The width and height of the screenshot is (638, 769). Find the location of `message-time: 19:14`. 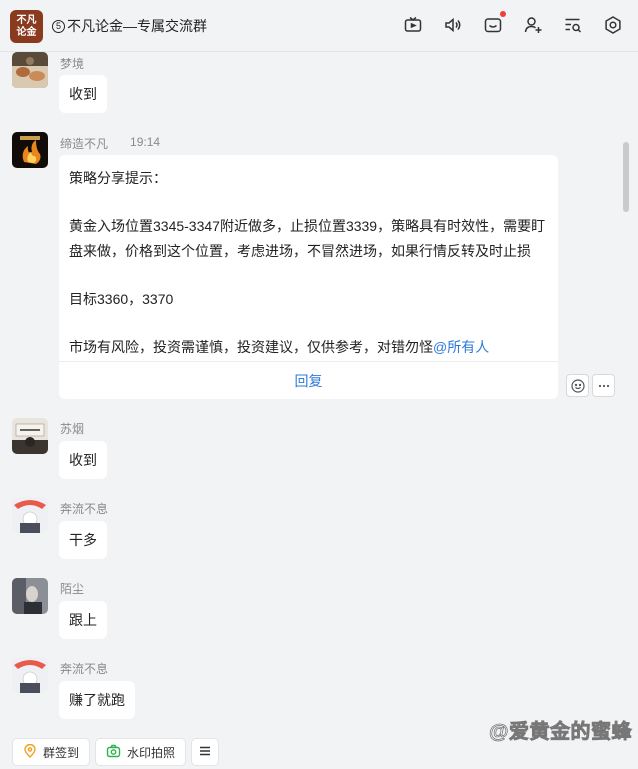

message-time: 19:14 is located at coordinates (145, 142).